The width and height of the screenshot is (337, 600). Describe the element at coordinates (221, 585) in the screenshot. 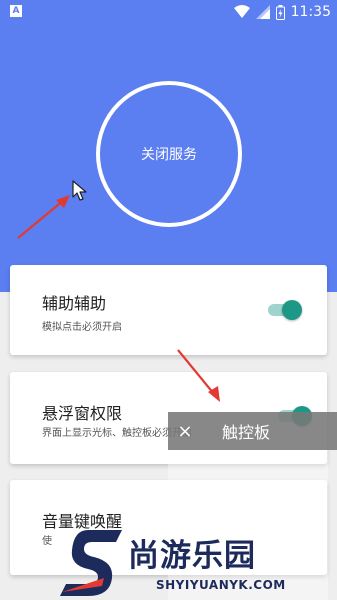

I see `watermark-domain: SHYIYUANYK.COM` at that location.